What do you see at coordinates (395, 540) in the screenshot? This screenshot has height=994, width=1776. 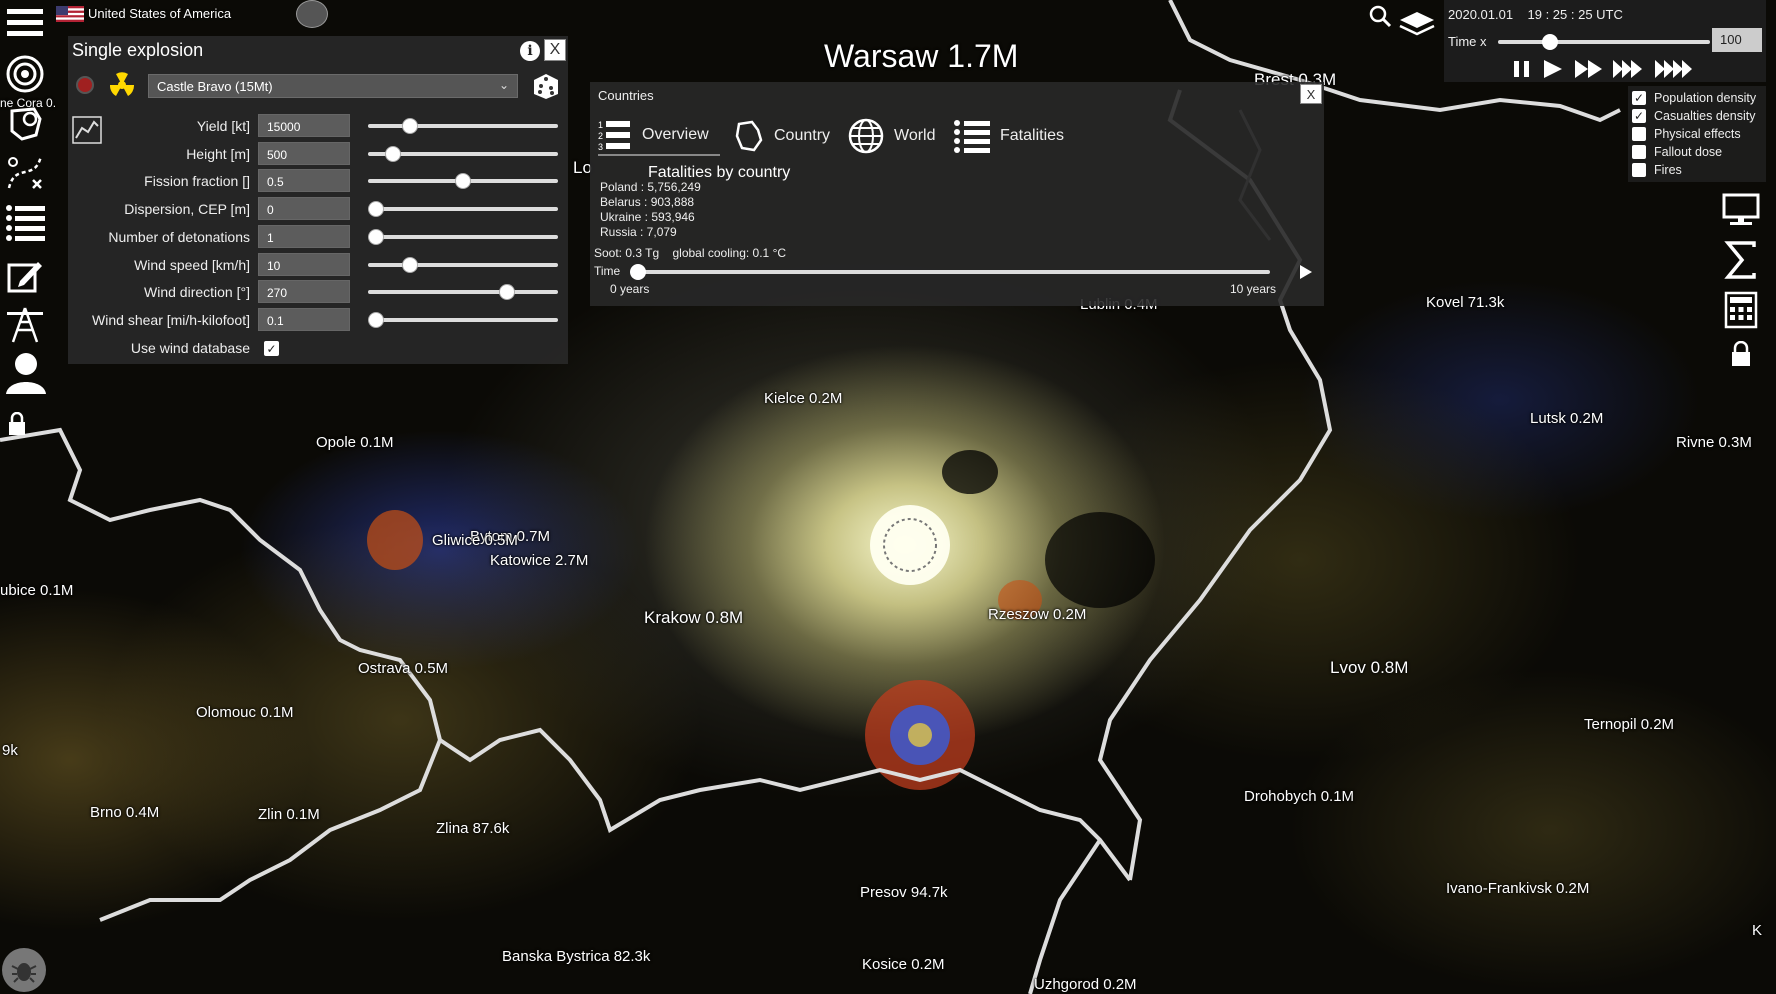 I see `casualty-hotspot` at bounding box center [395, 540].